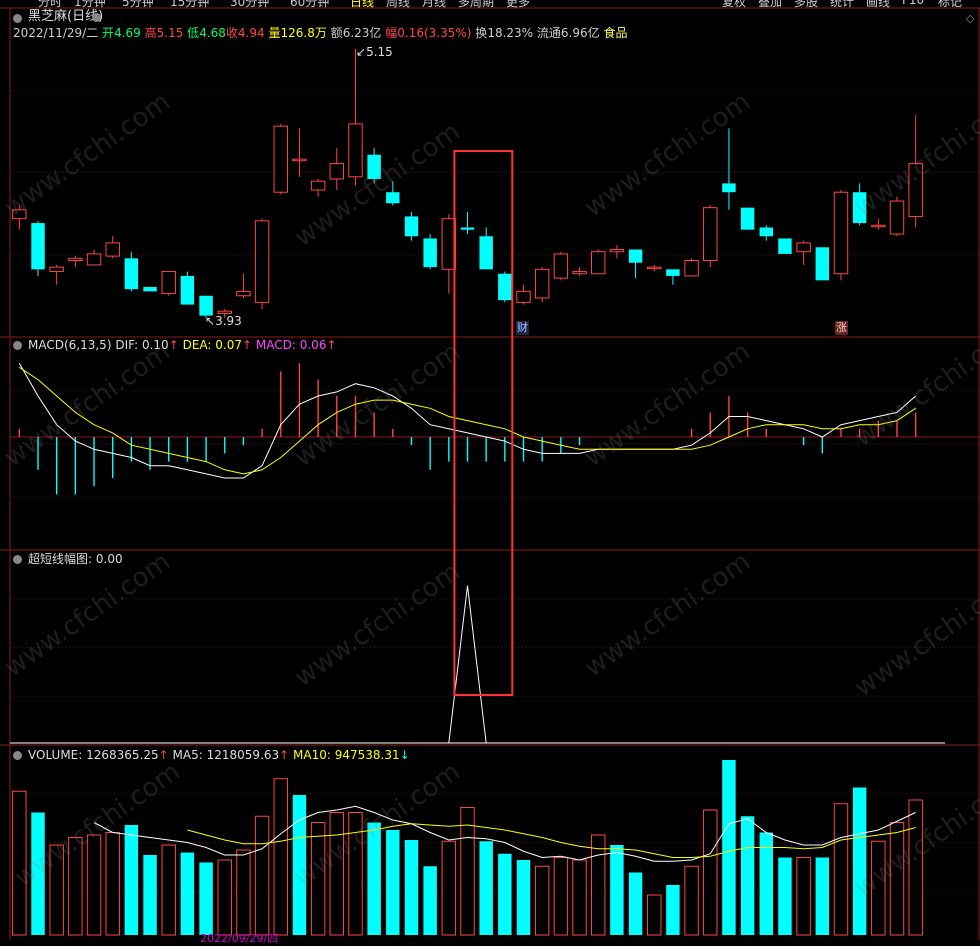 The height and width of the screenshot is (946, 980). What do you see at coordinates (483, 423) in the screenshot?
I see `highlight-box` at bounding box center [483, 423].